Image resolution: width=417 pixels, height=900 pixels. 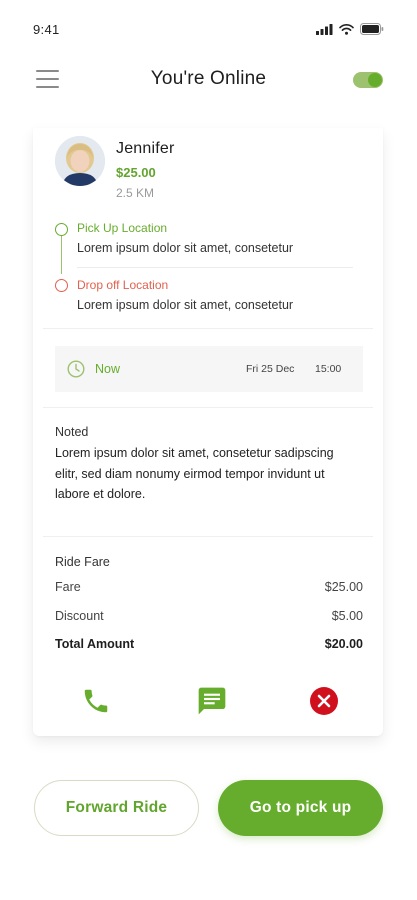 I want to click on schedule-box: Now Fri 25 Dec 15:00, so click(x=209, y=369).